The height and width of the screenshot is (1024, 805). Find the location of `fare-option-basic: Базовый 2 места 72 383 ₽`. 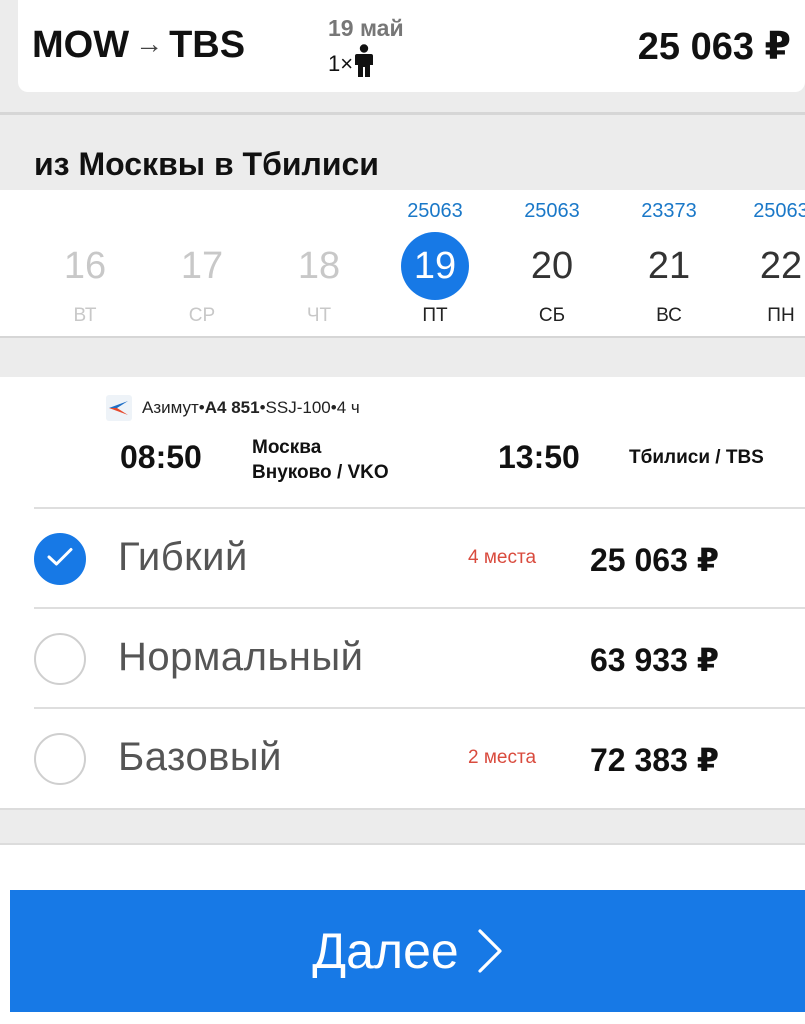

fare-option-basic: Базовый 2 места 72 383 ₽ is located at coordinates (419, 757).